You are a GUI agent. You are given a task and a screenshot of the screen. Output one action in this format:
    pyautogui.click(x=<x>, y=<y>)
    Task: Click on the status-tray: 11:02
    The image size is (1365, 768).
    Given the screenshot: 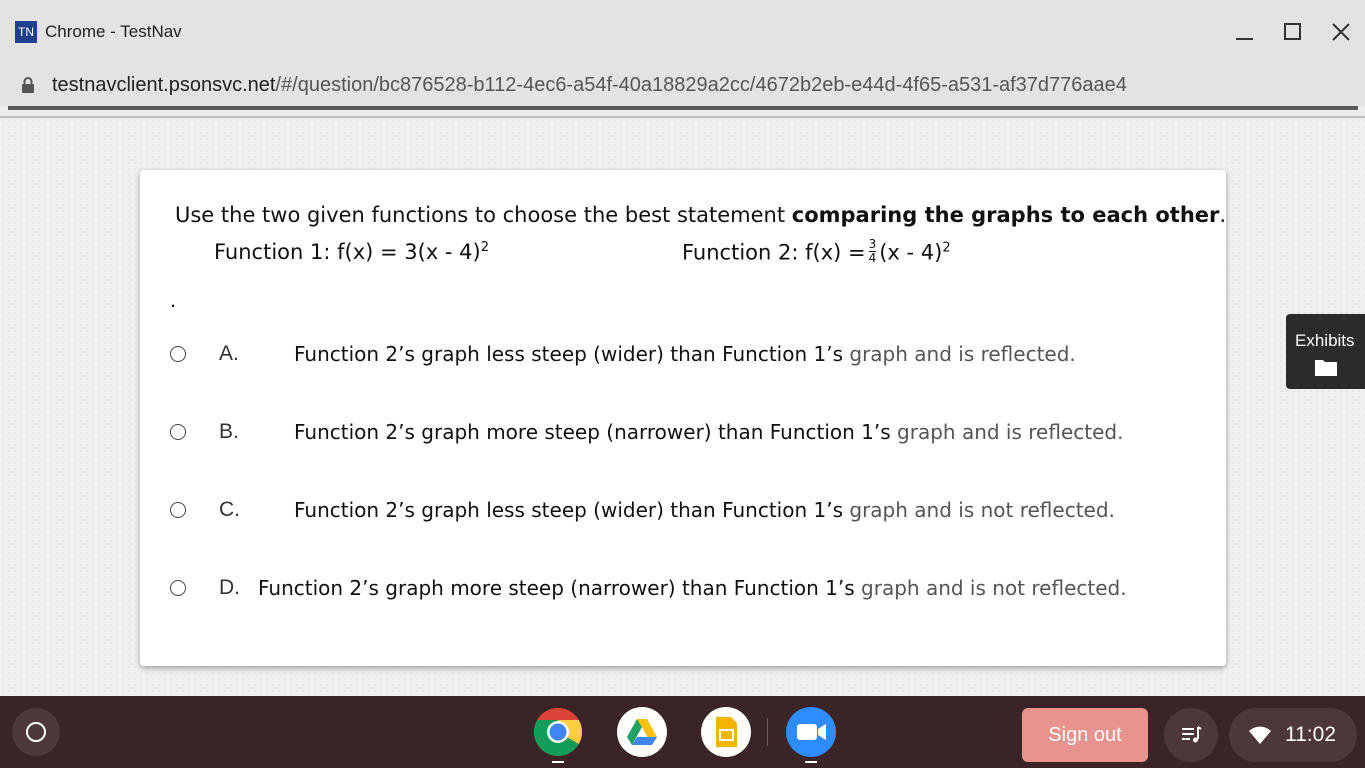 What is the action you would take?
    pyautogui.click(x=1293, y=735)
    